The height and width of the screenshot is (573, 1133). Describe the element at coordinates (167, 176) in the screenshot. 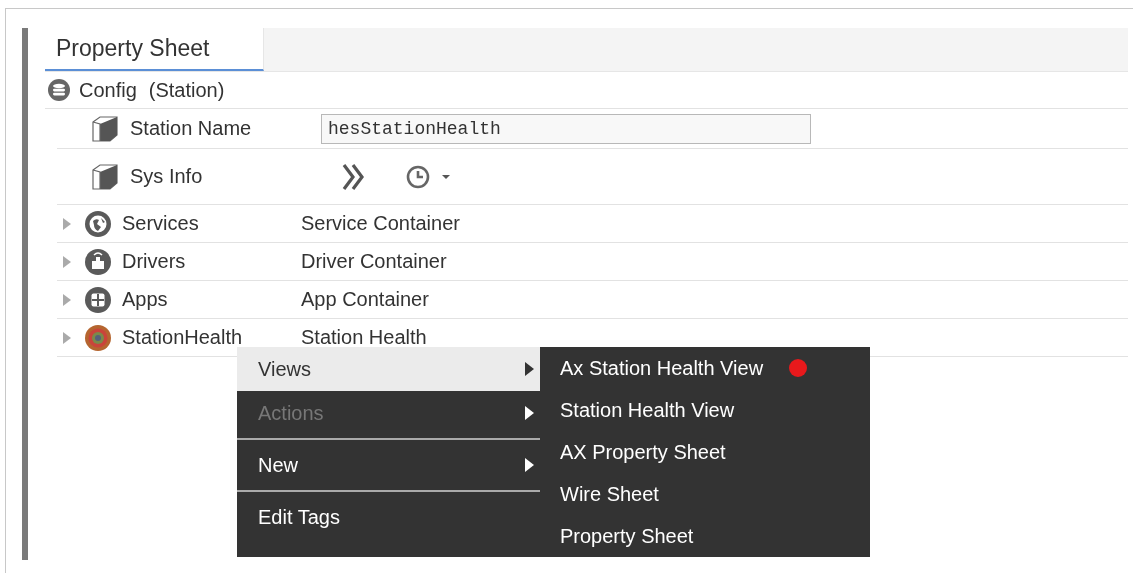

I see `property-label: Sys Info` at that location.